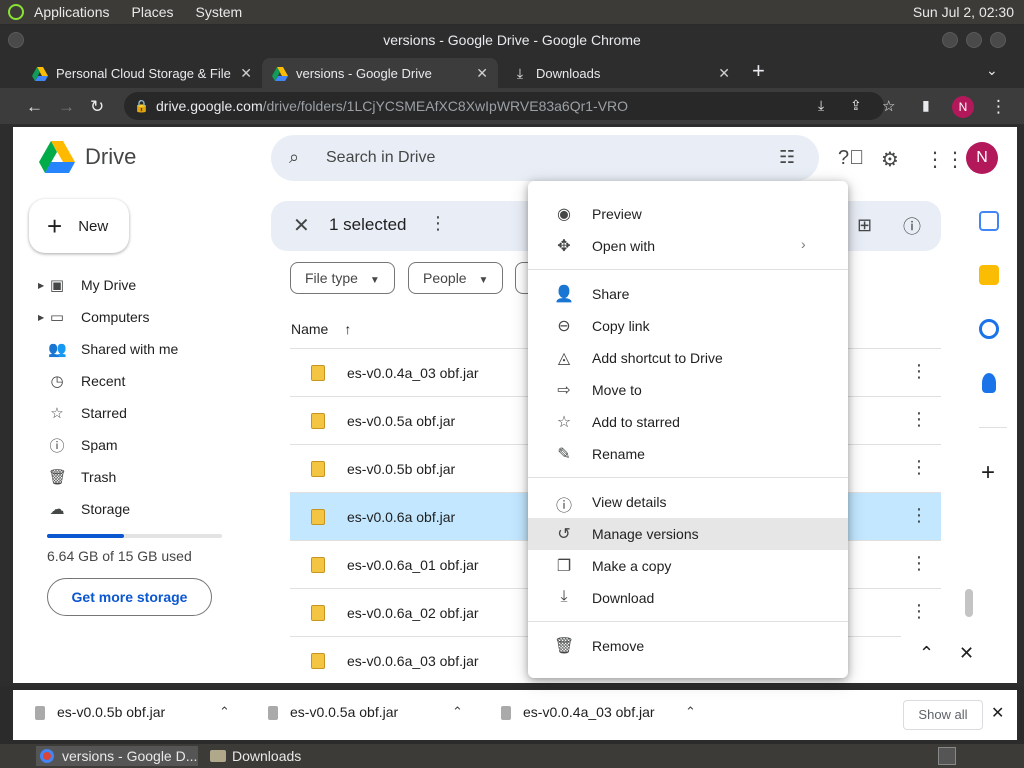 Image resolution: width=1024 pixels, height=768 pixels. What do you see at coordinates (413, 565) in the screenshot?
I see `file-name: es-v0.0.6a_01 obf.jar` at bounding box center [413, 565].